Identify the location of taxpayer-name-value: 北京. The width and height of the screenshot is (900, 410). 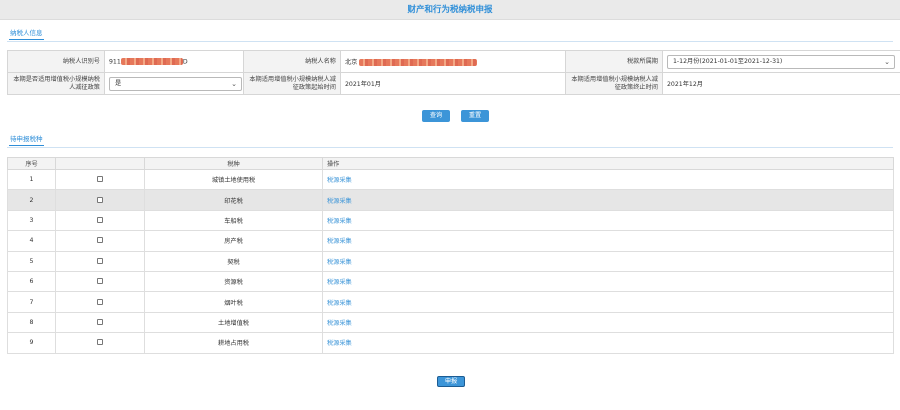
(453, 61).